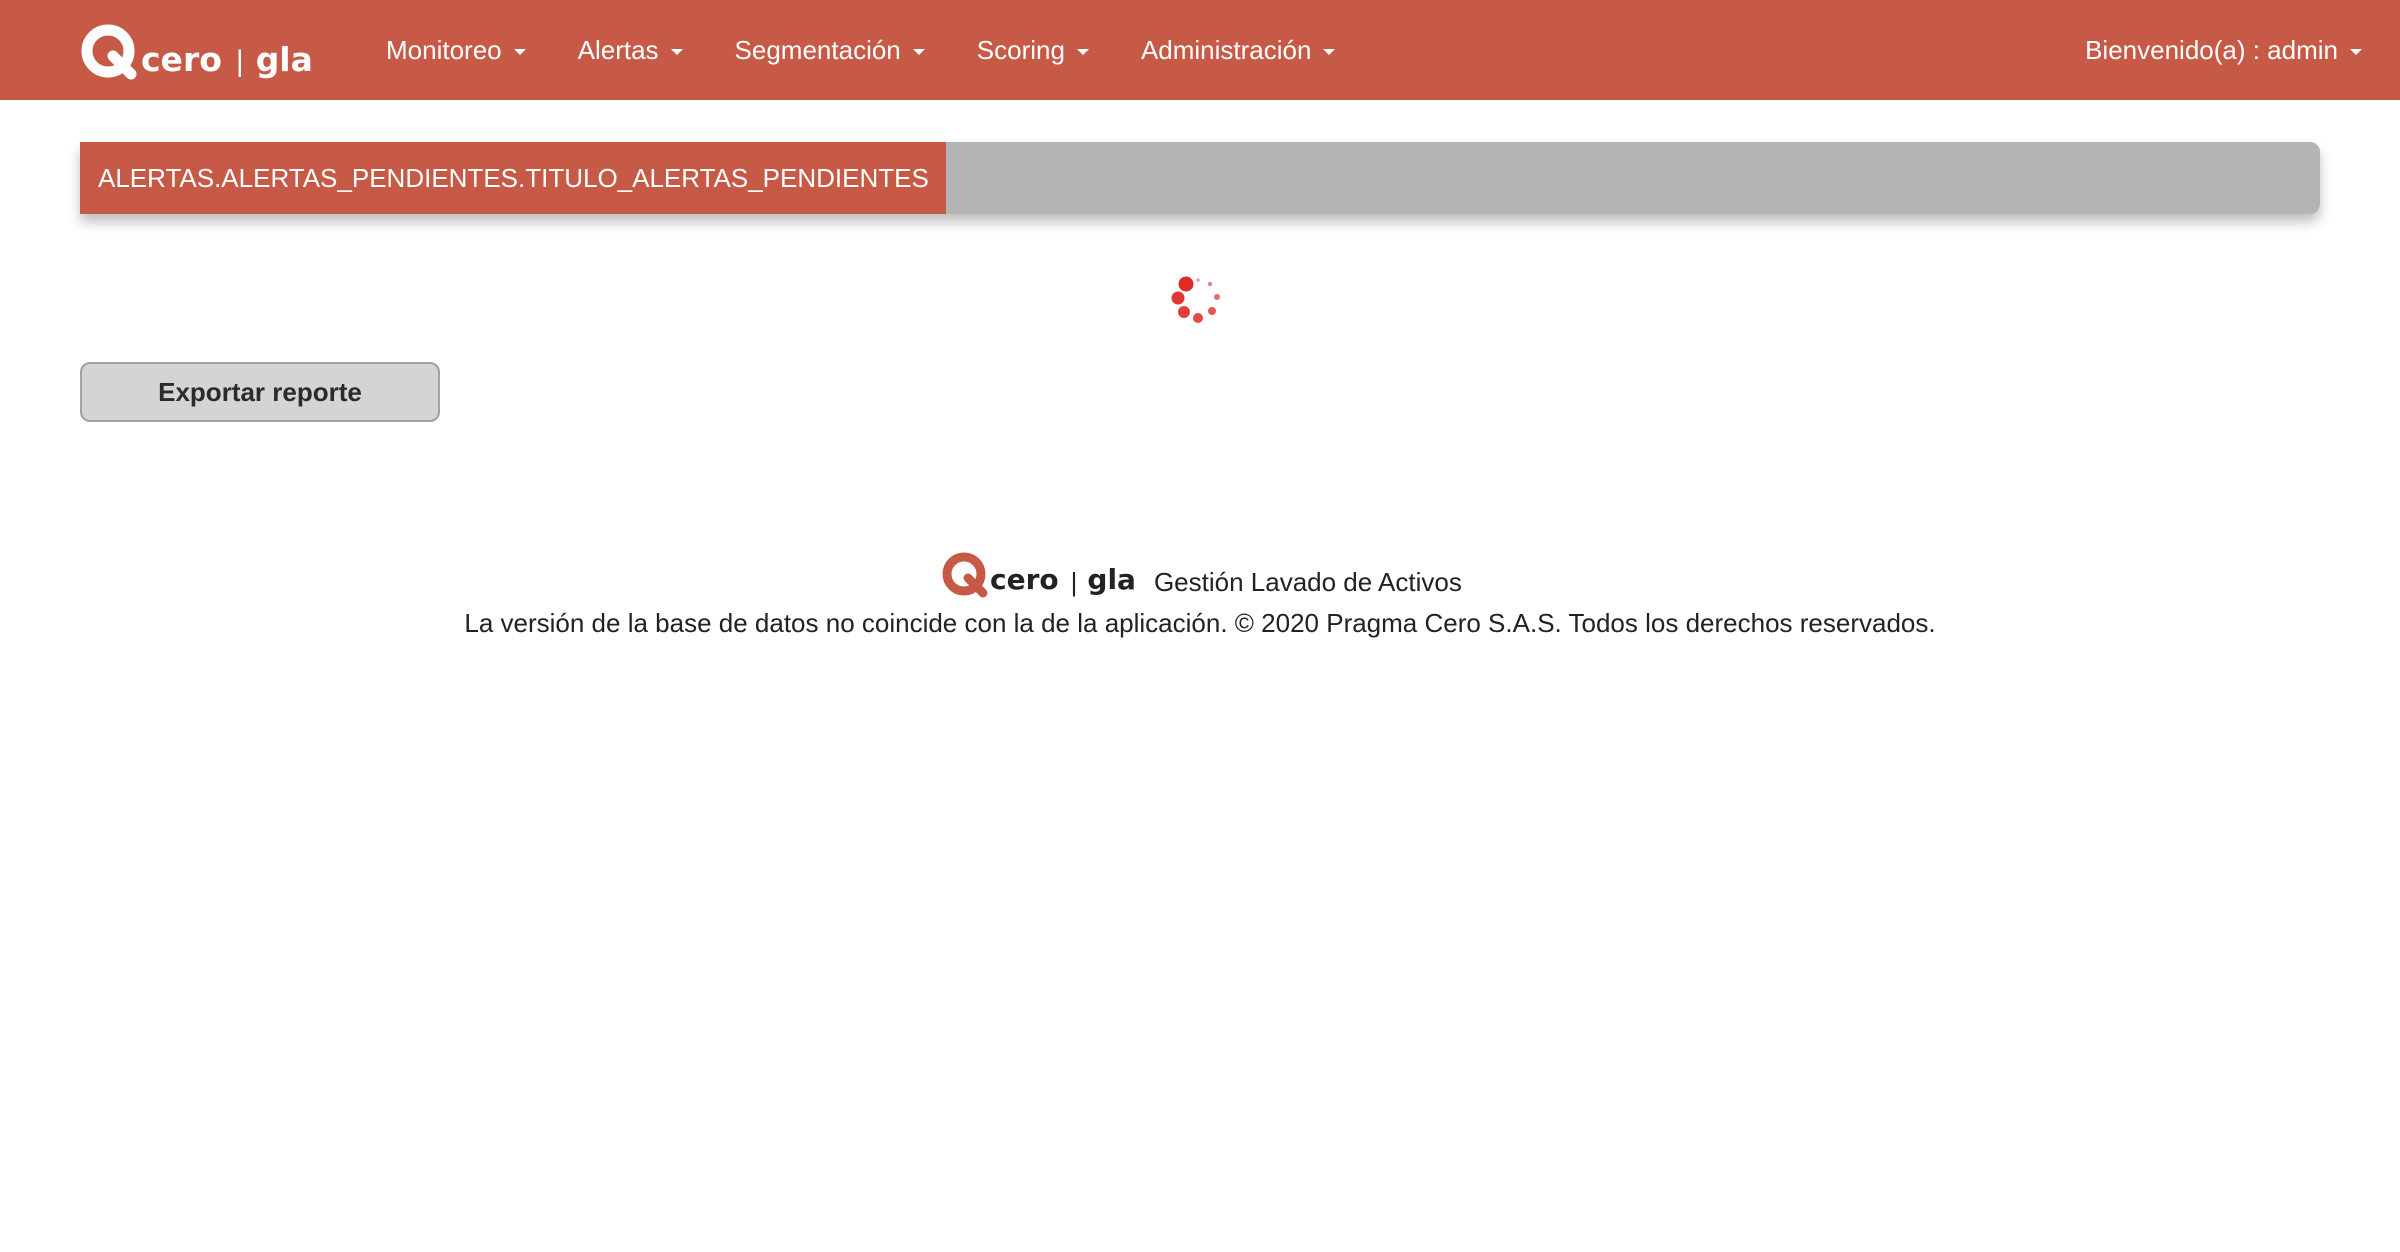 The height and width of the screenshot is (1252, 2400). What do you see at coordinates (2211, 49) in the screenshot?
I see `user-greeting: Bienvenido(a) : admin` at bounding box center [2211, 49].